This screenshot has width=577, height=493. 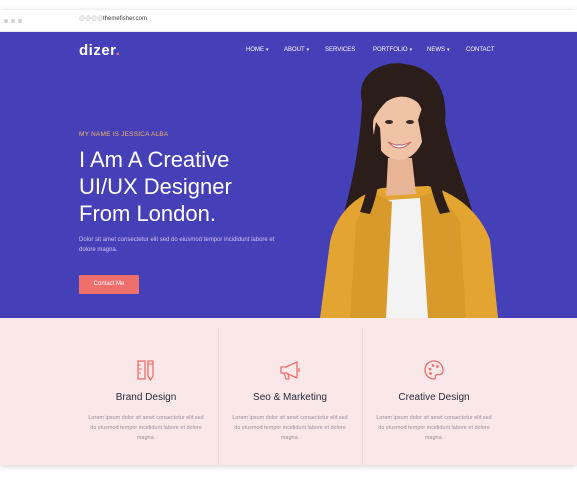 What do you see at coordinates (155, 186) in the screenshot?
I see `headline-line: UI/UX Designer` at bounding box center [155, 186].